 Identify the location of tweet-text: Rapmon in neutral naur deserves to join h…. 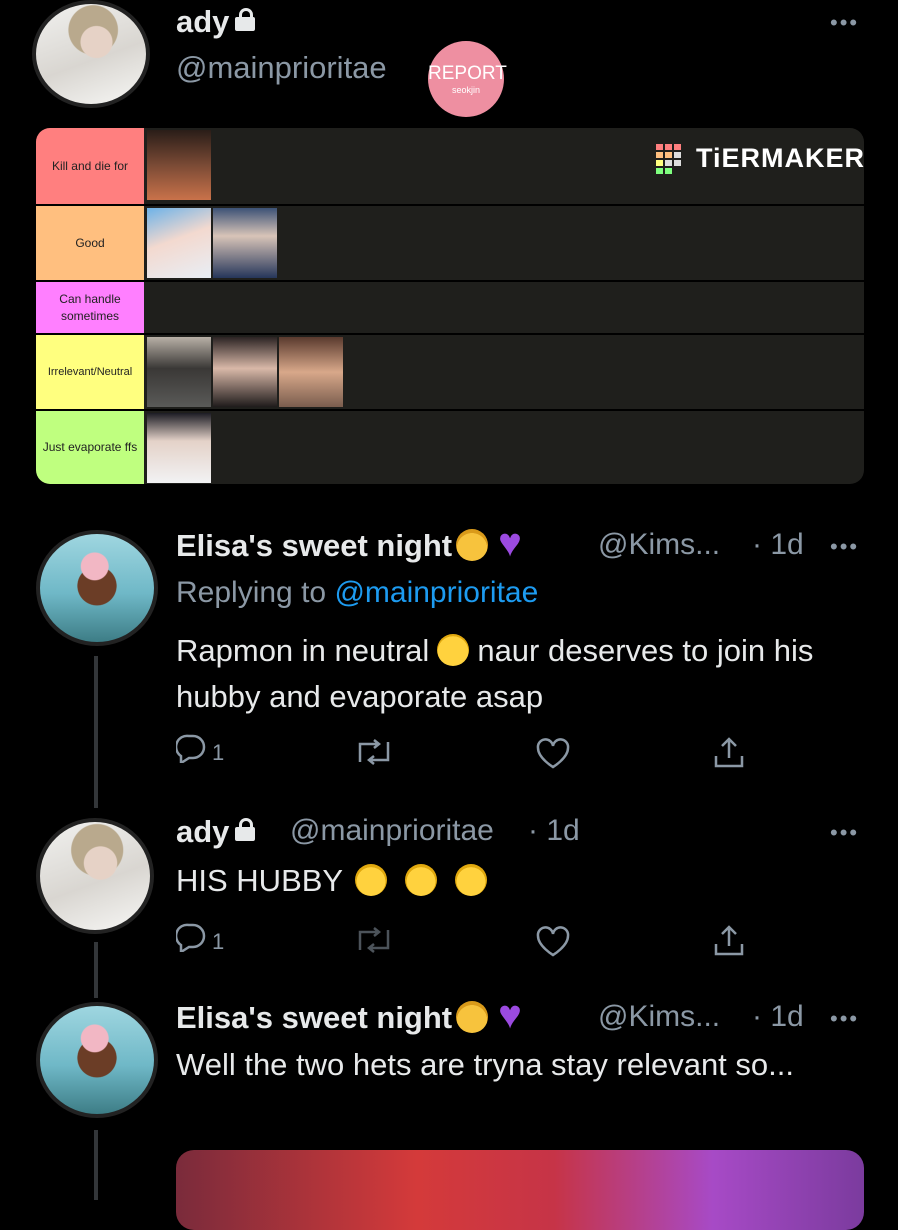
(495, 673).